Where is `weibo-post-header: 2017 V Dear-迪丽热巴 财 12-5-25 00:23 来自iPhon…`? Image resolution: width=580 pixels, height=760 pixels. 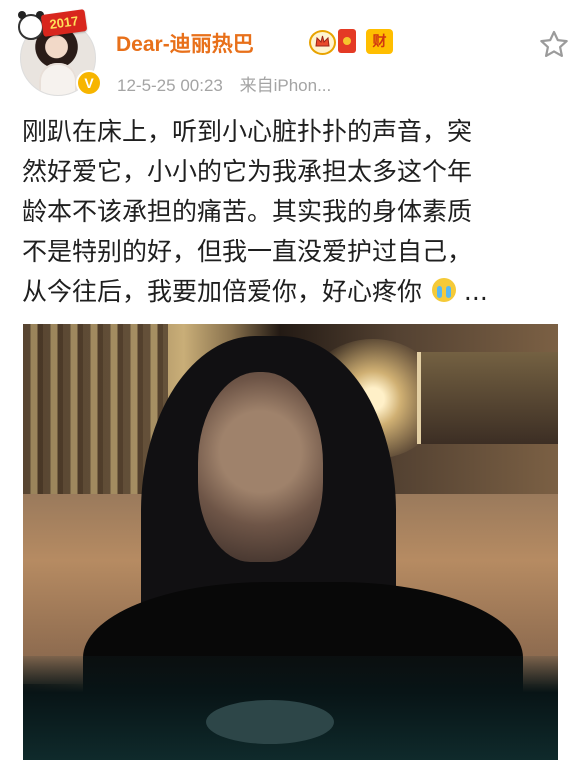 weibo-post-header: 2017 V Dear-迪丽热巴 财 12-5-25 00:23 来自iPhon… is located at coordinates (290, 54).